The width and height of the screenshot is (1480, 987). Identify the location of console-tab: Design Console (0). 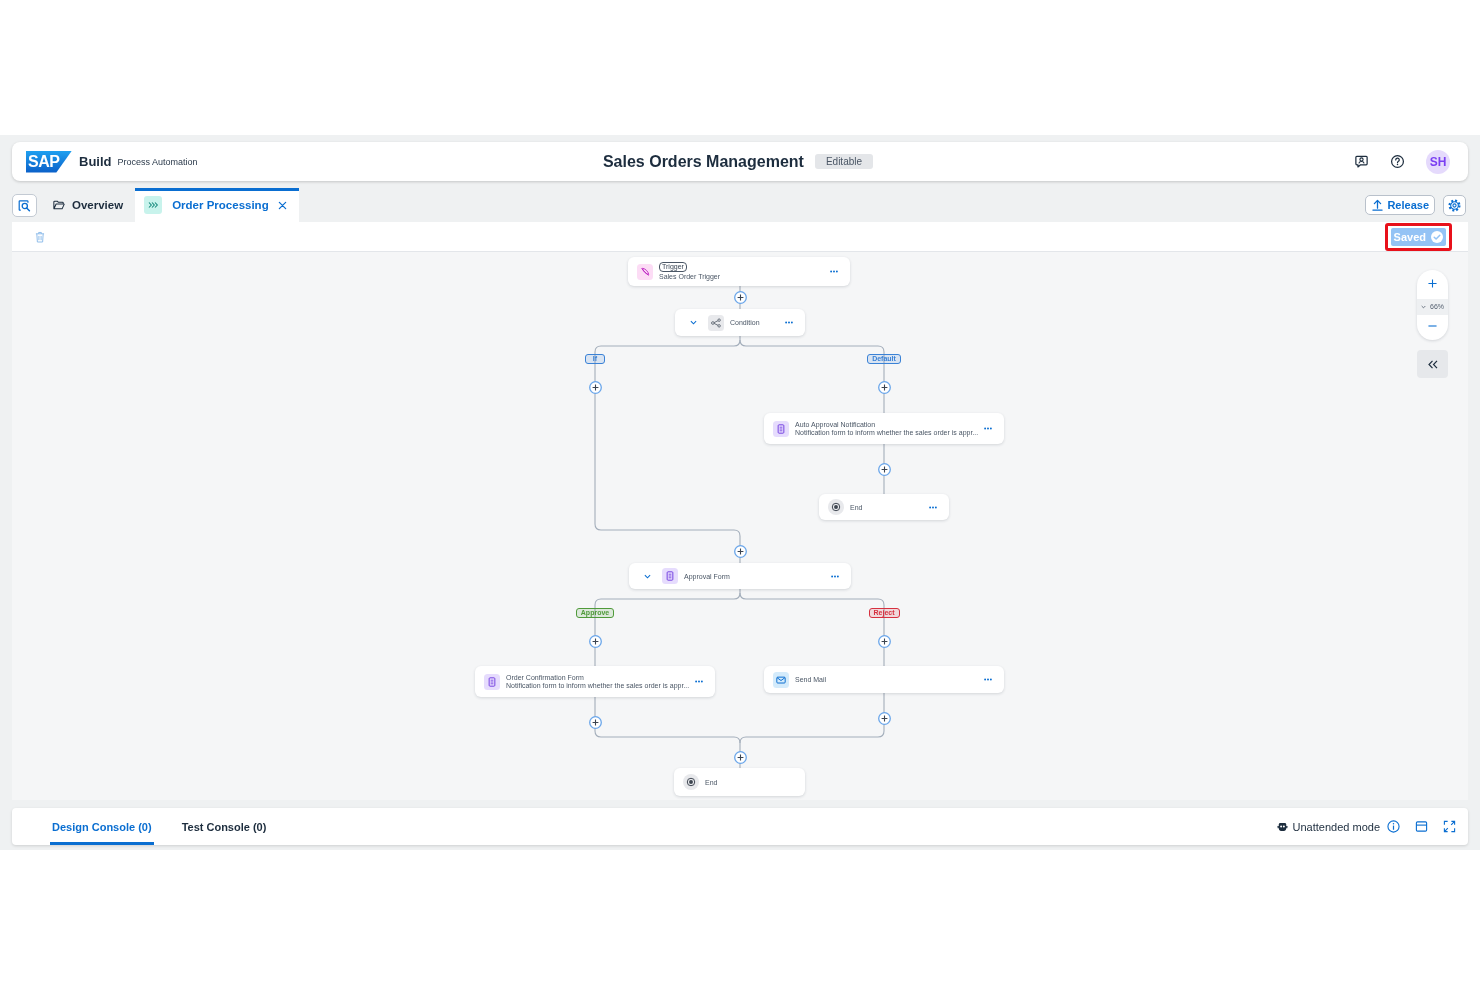
(102, 826).